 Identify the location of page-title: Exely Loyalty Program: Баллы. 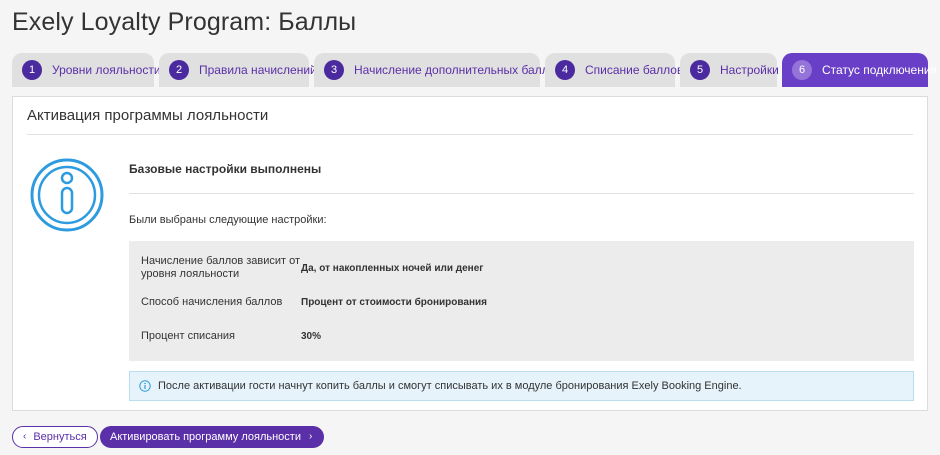
(184, 22).